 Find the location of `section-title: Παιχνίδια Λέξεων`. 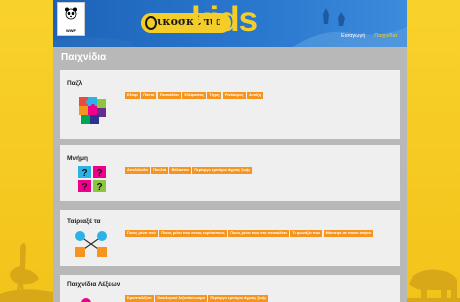

section-title: Παιχνίδια Λέξεων is located at coordinates (94, 284).